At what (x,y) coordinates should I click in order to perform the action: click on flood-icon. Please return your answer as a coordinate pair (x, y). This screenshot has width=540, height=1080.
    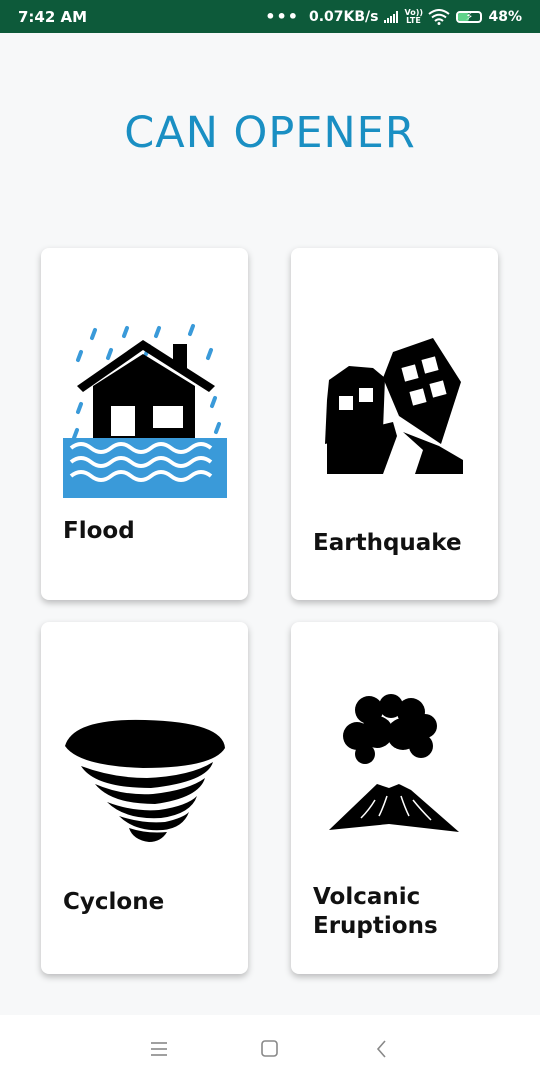
    Looking at the image, I should click on (145, 411).